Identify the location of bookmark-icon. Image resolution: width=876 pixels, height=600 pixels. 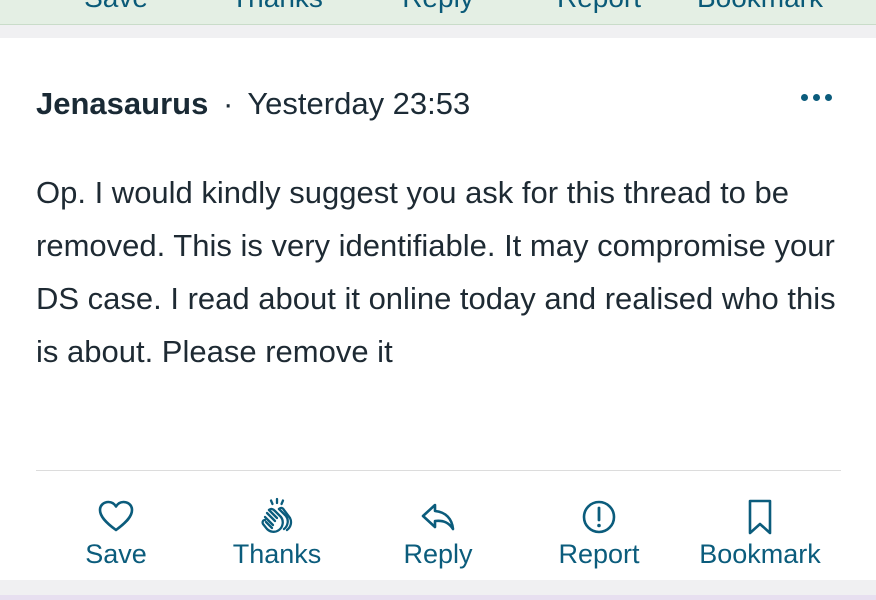
(760, 517).